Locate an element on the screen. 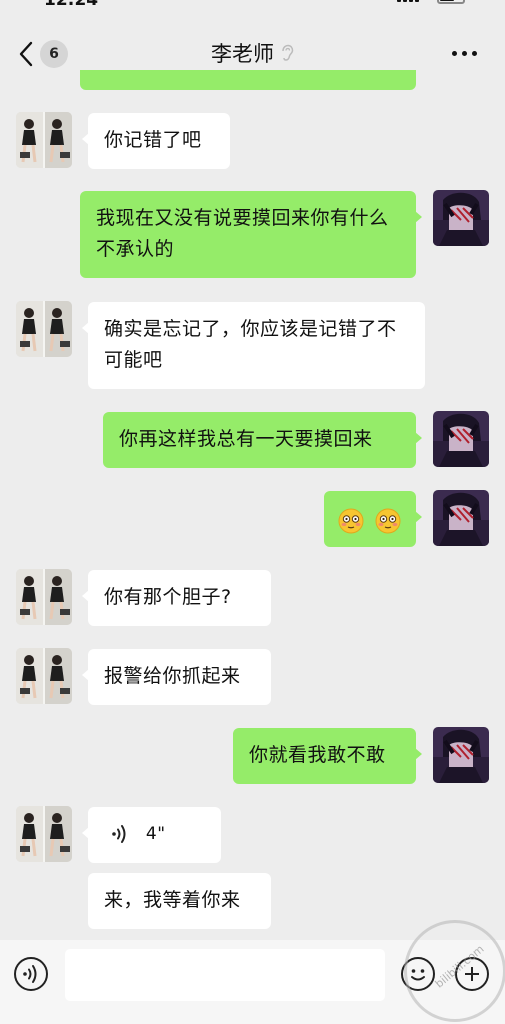 Image resolution: width=505 pixels, height=1024 pixels. smiley-icon is located at coordinates (418, 975).